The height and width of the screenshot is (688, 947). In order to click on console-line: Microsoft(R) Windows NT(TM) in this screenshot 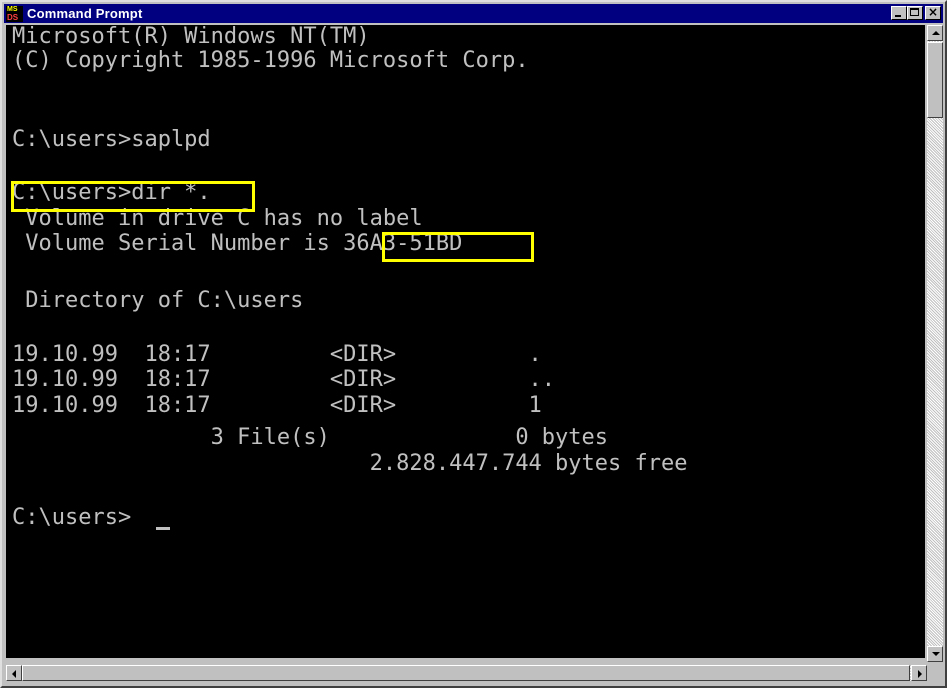, I will do `click(191, 37)`.